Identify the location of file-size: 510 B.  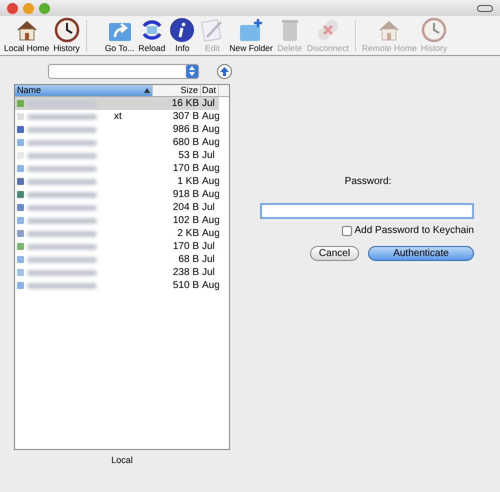
(186, 285).